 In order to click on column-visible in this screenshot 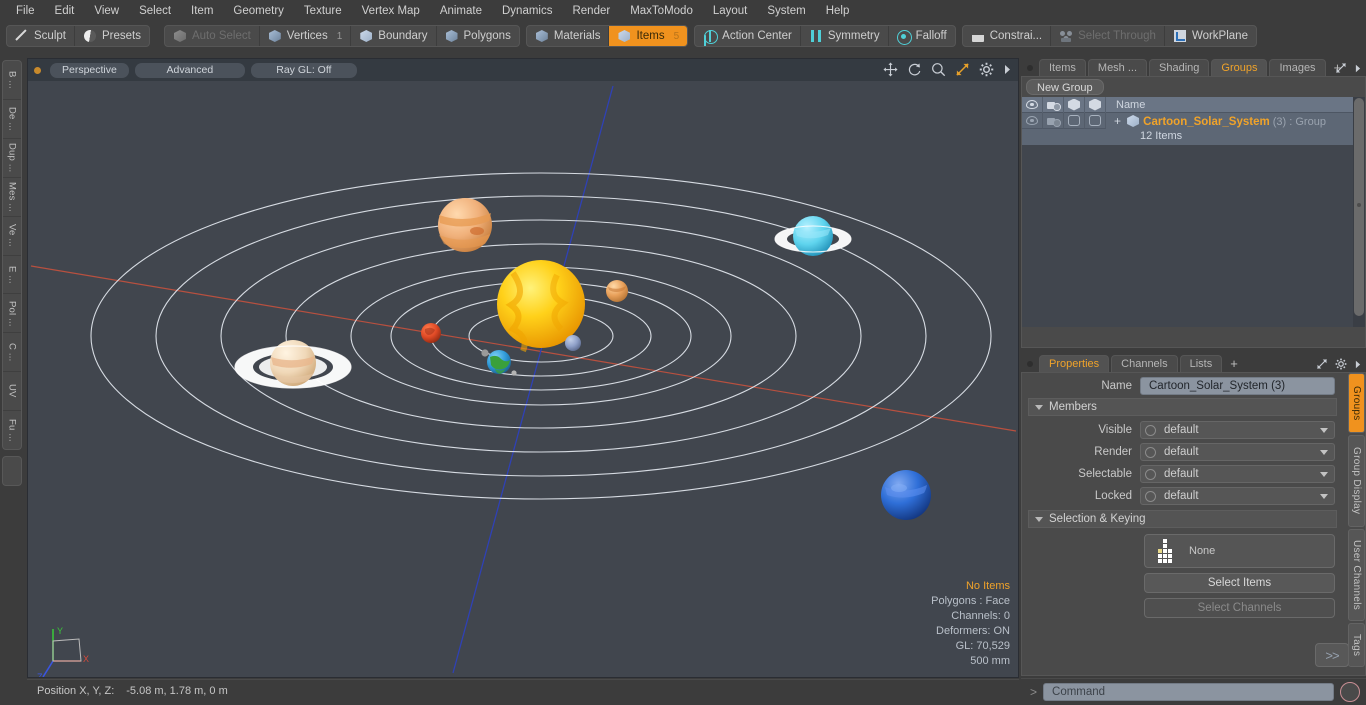, I will do `click(1032, 104)`.